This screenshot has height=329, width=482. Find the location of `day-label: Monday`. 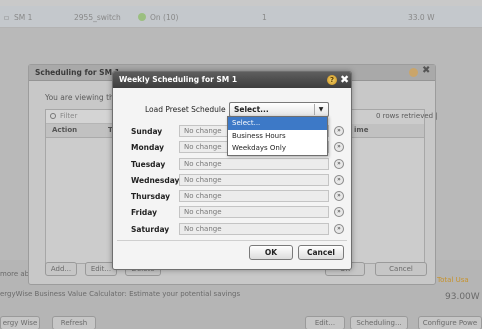

day-label: Monday is located at coordinates (148, 148).